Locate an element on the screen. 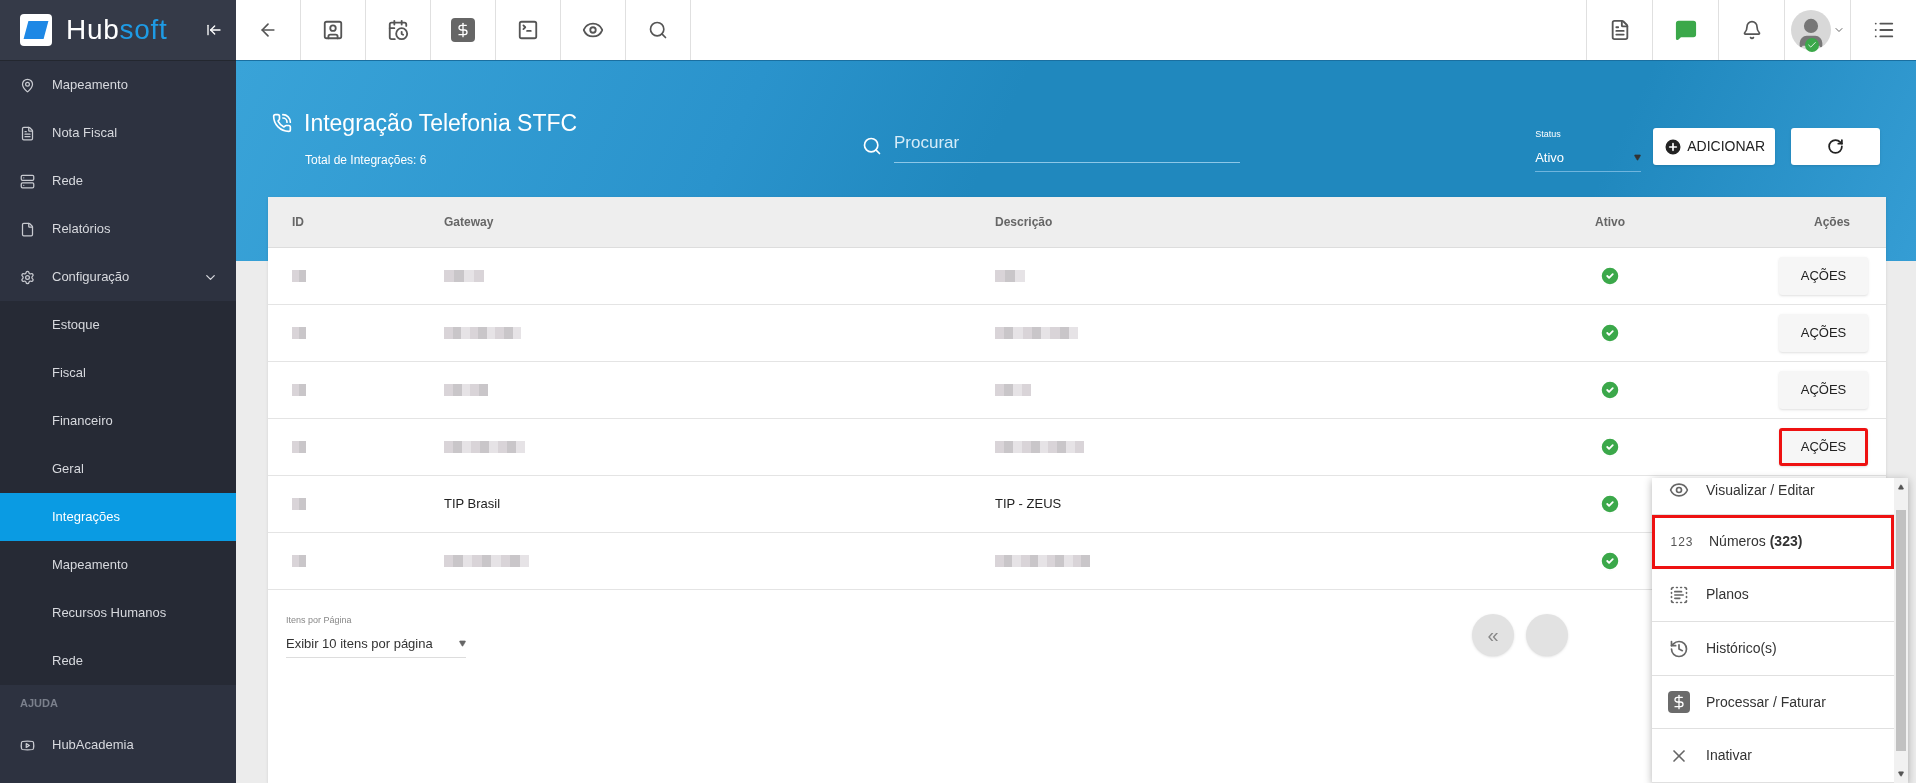 This screenshot has width=1916, height=783. bell-icon is located at coordinates (1751, 30).